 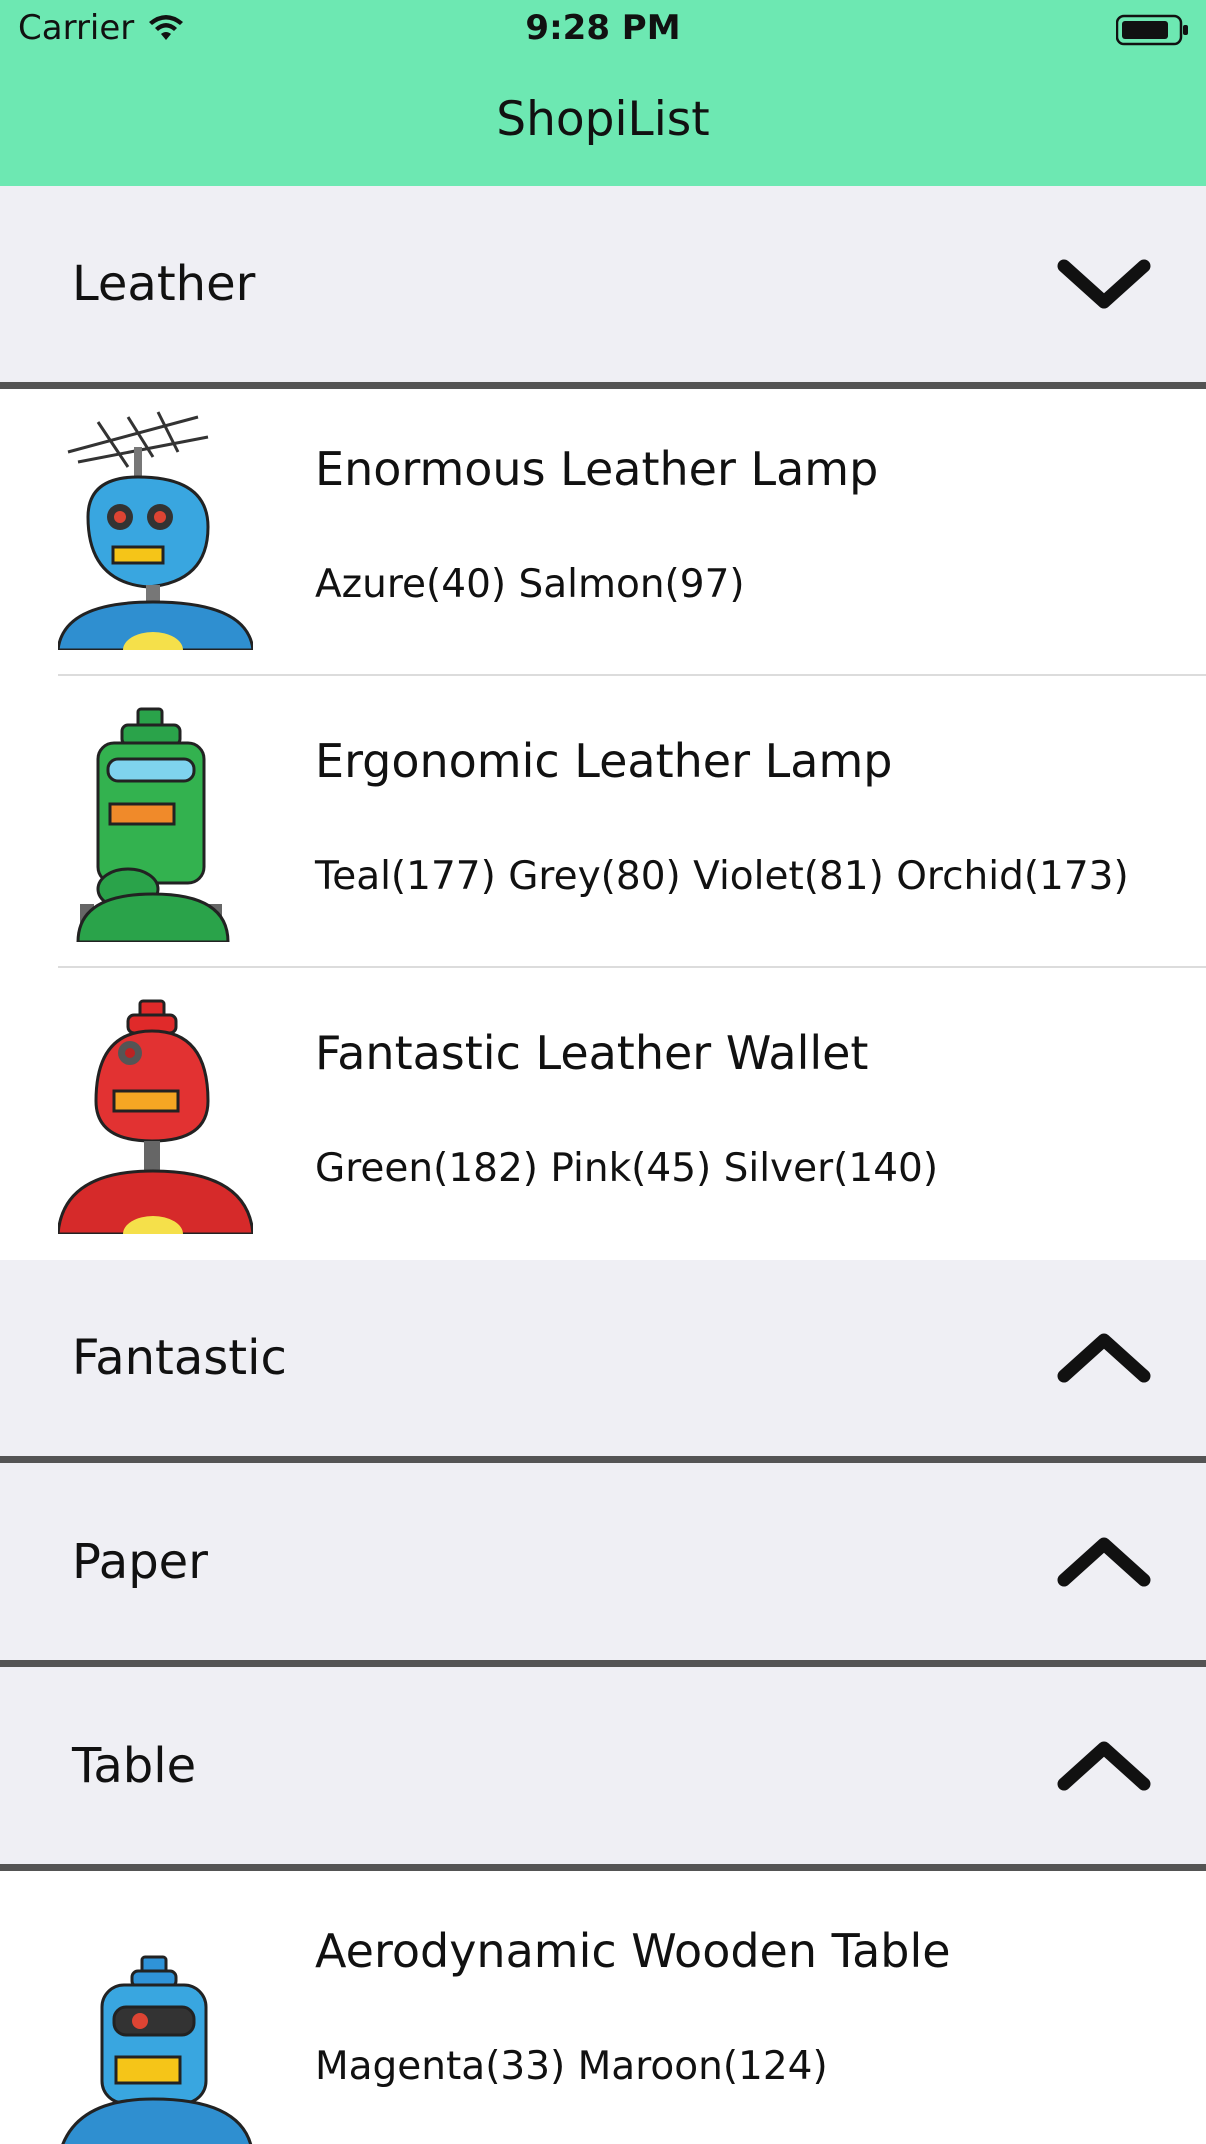 I want to click on battery-icon, so click(x=1152, y=30).